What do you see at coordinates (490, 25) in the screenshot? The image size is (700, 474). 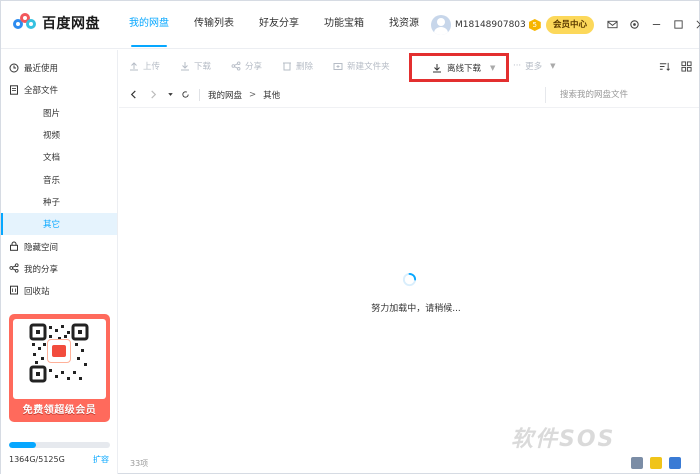 I see `username: M18148907803` at bounding box center [490, 25].